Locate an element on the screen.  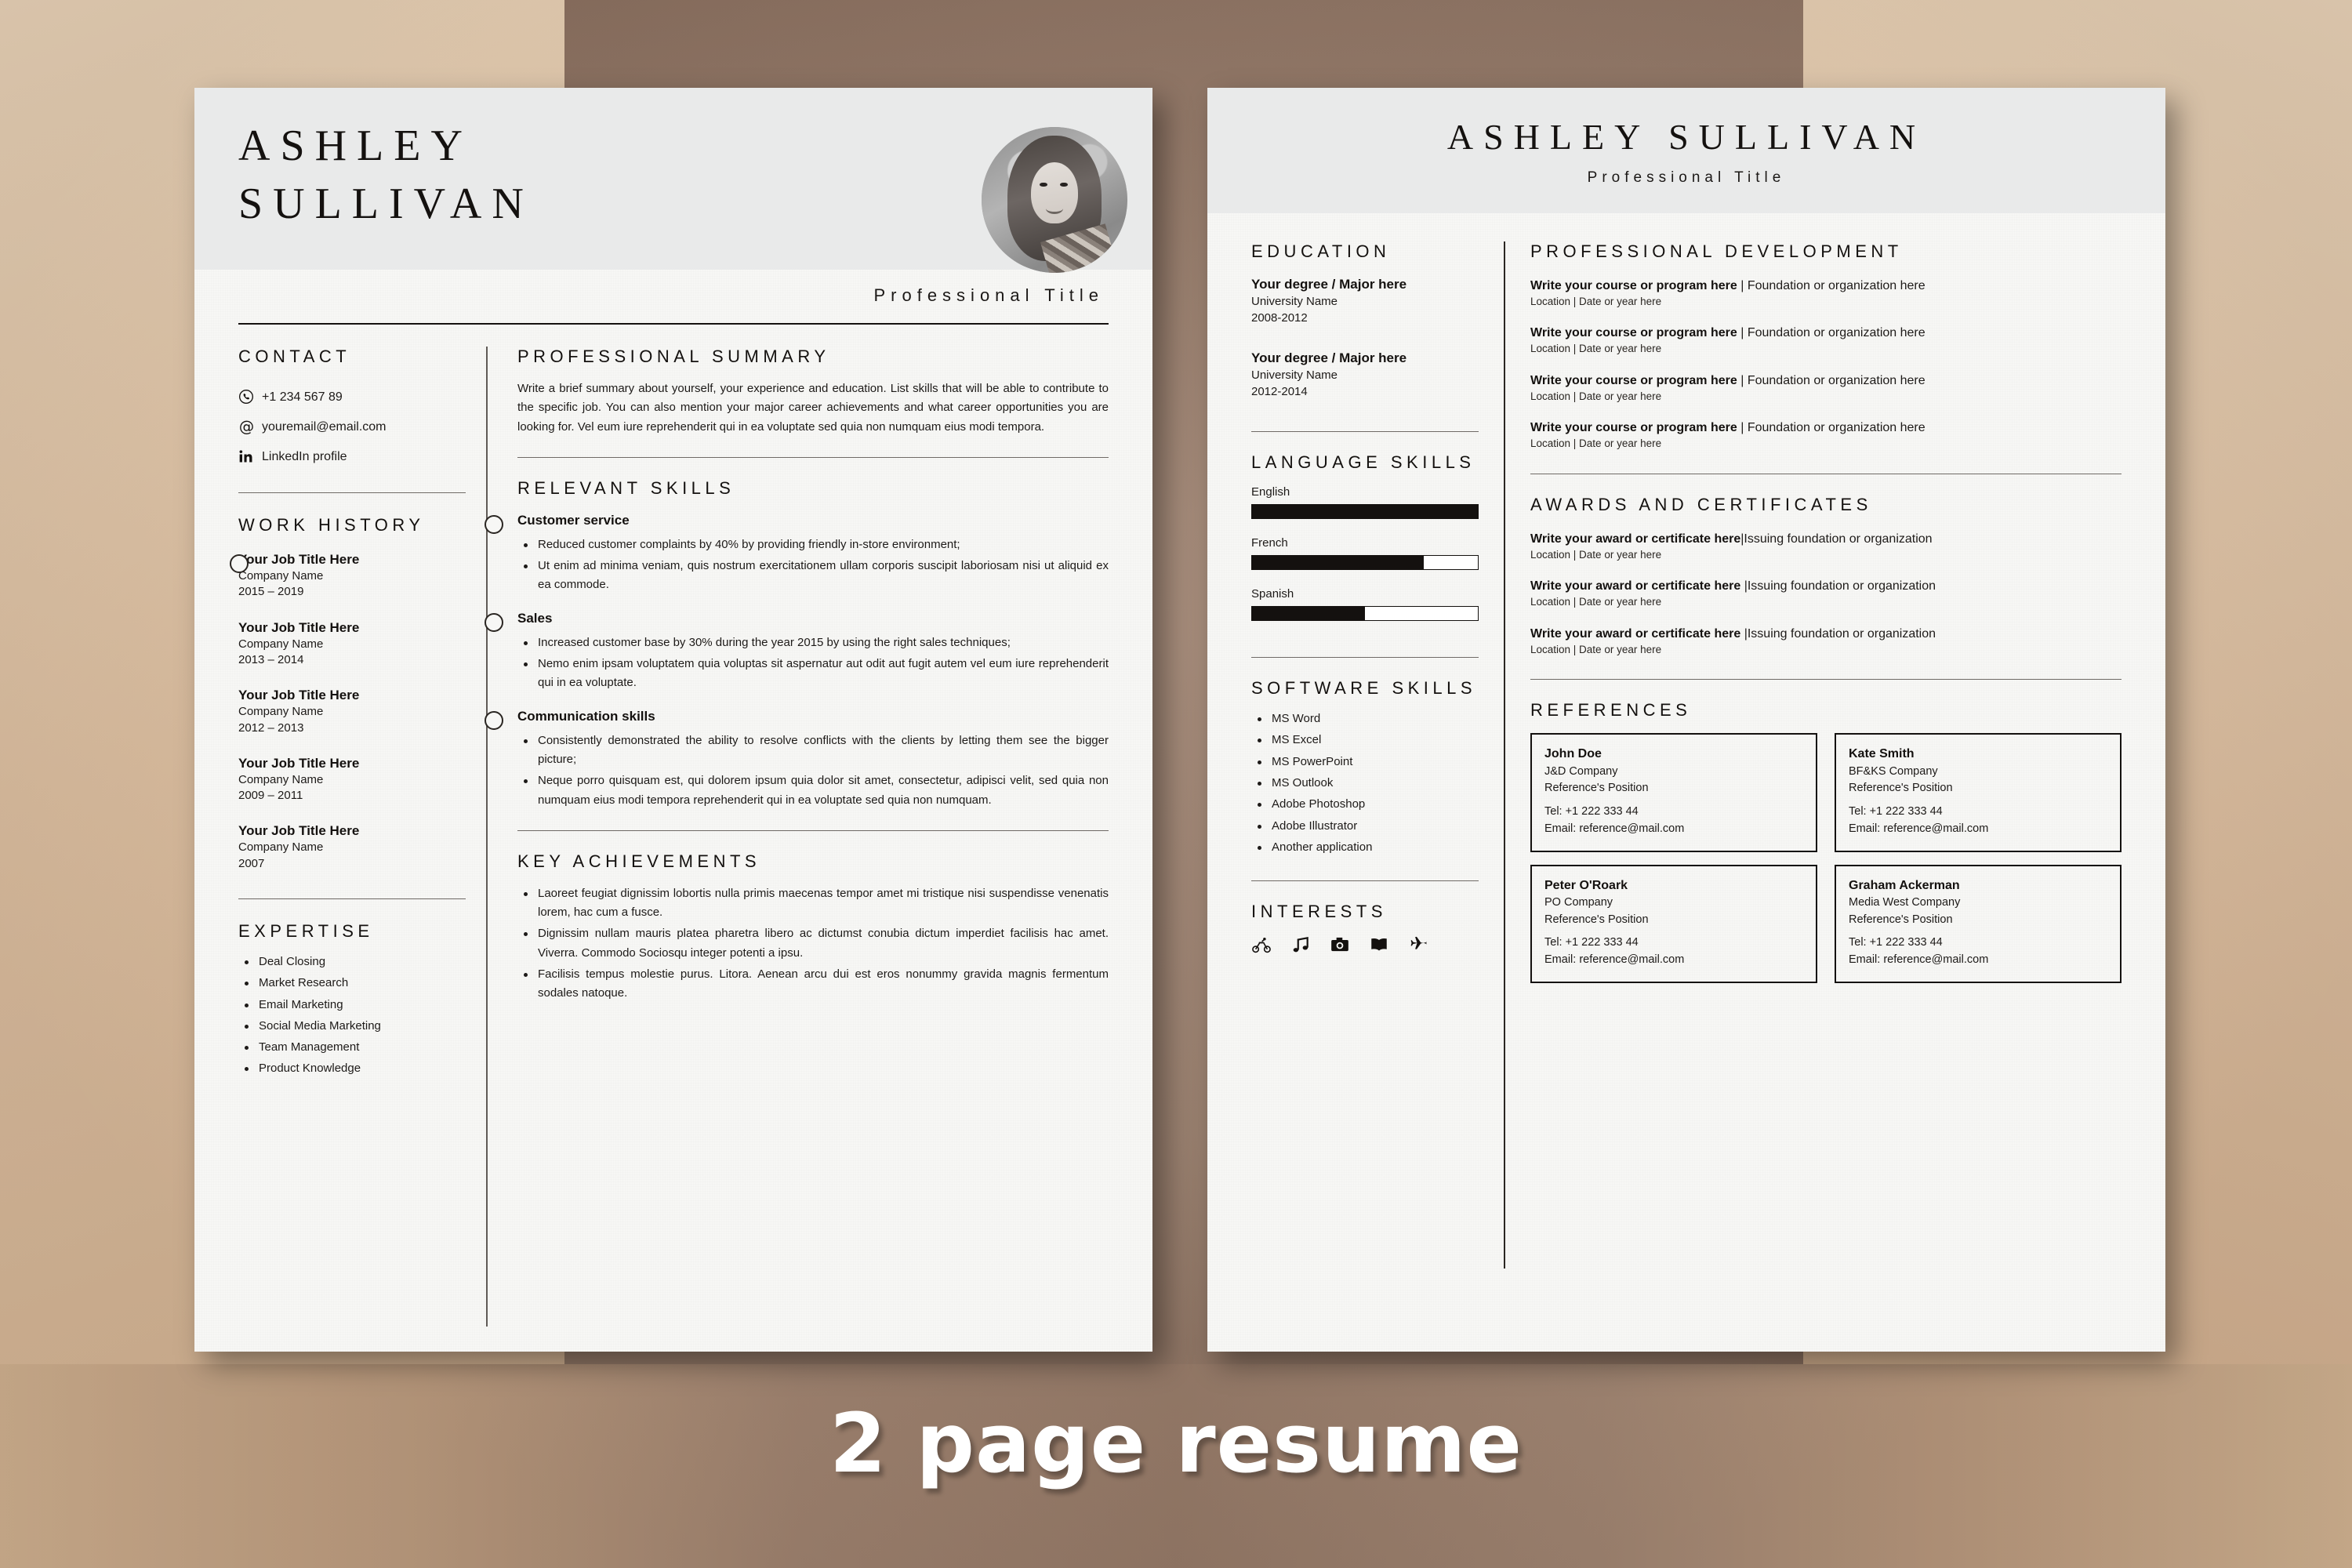
airplane-icon is located at coordinates (1418, 947).